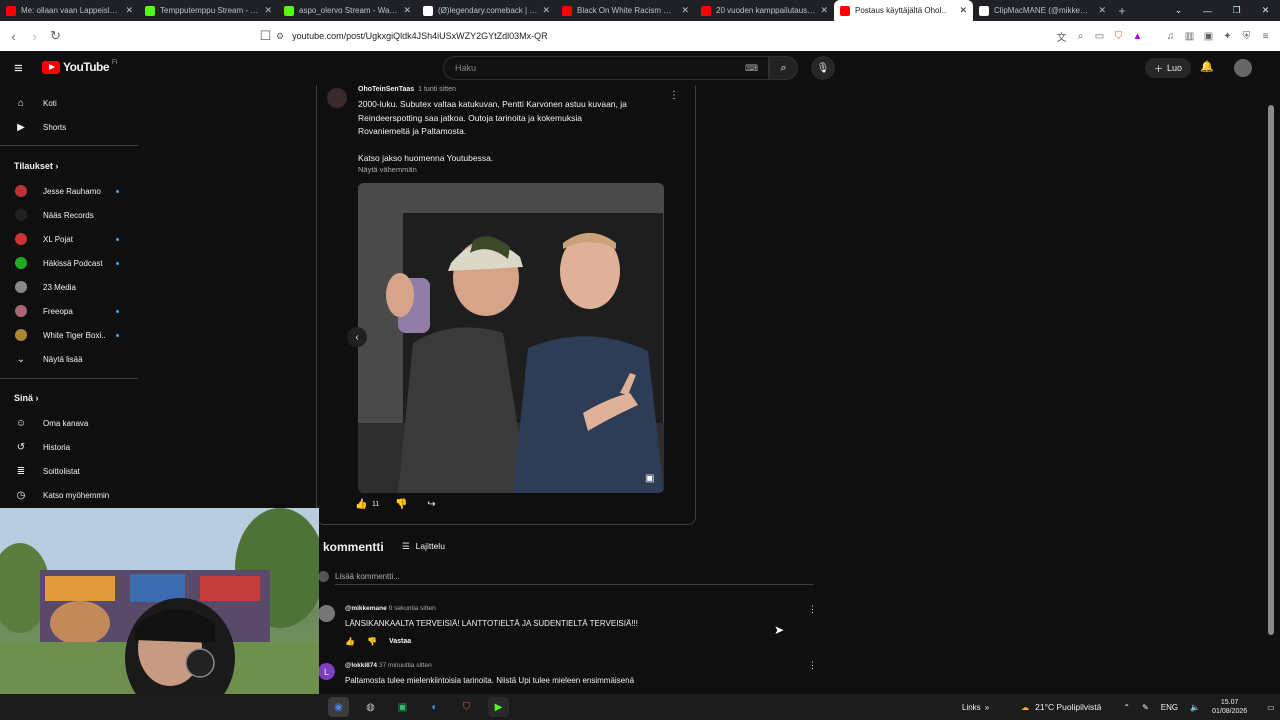 This screenshot has height=720, width=1280. What do you see at coordinates (69, 335) in the screenshot?
I see `sidebar-subscription-item: White Tiger Boxi..` at bounding box center [69, 335].